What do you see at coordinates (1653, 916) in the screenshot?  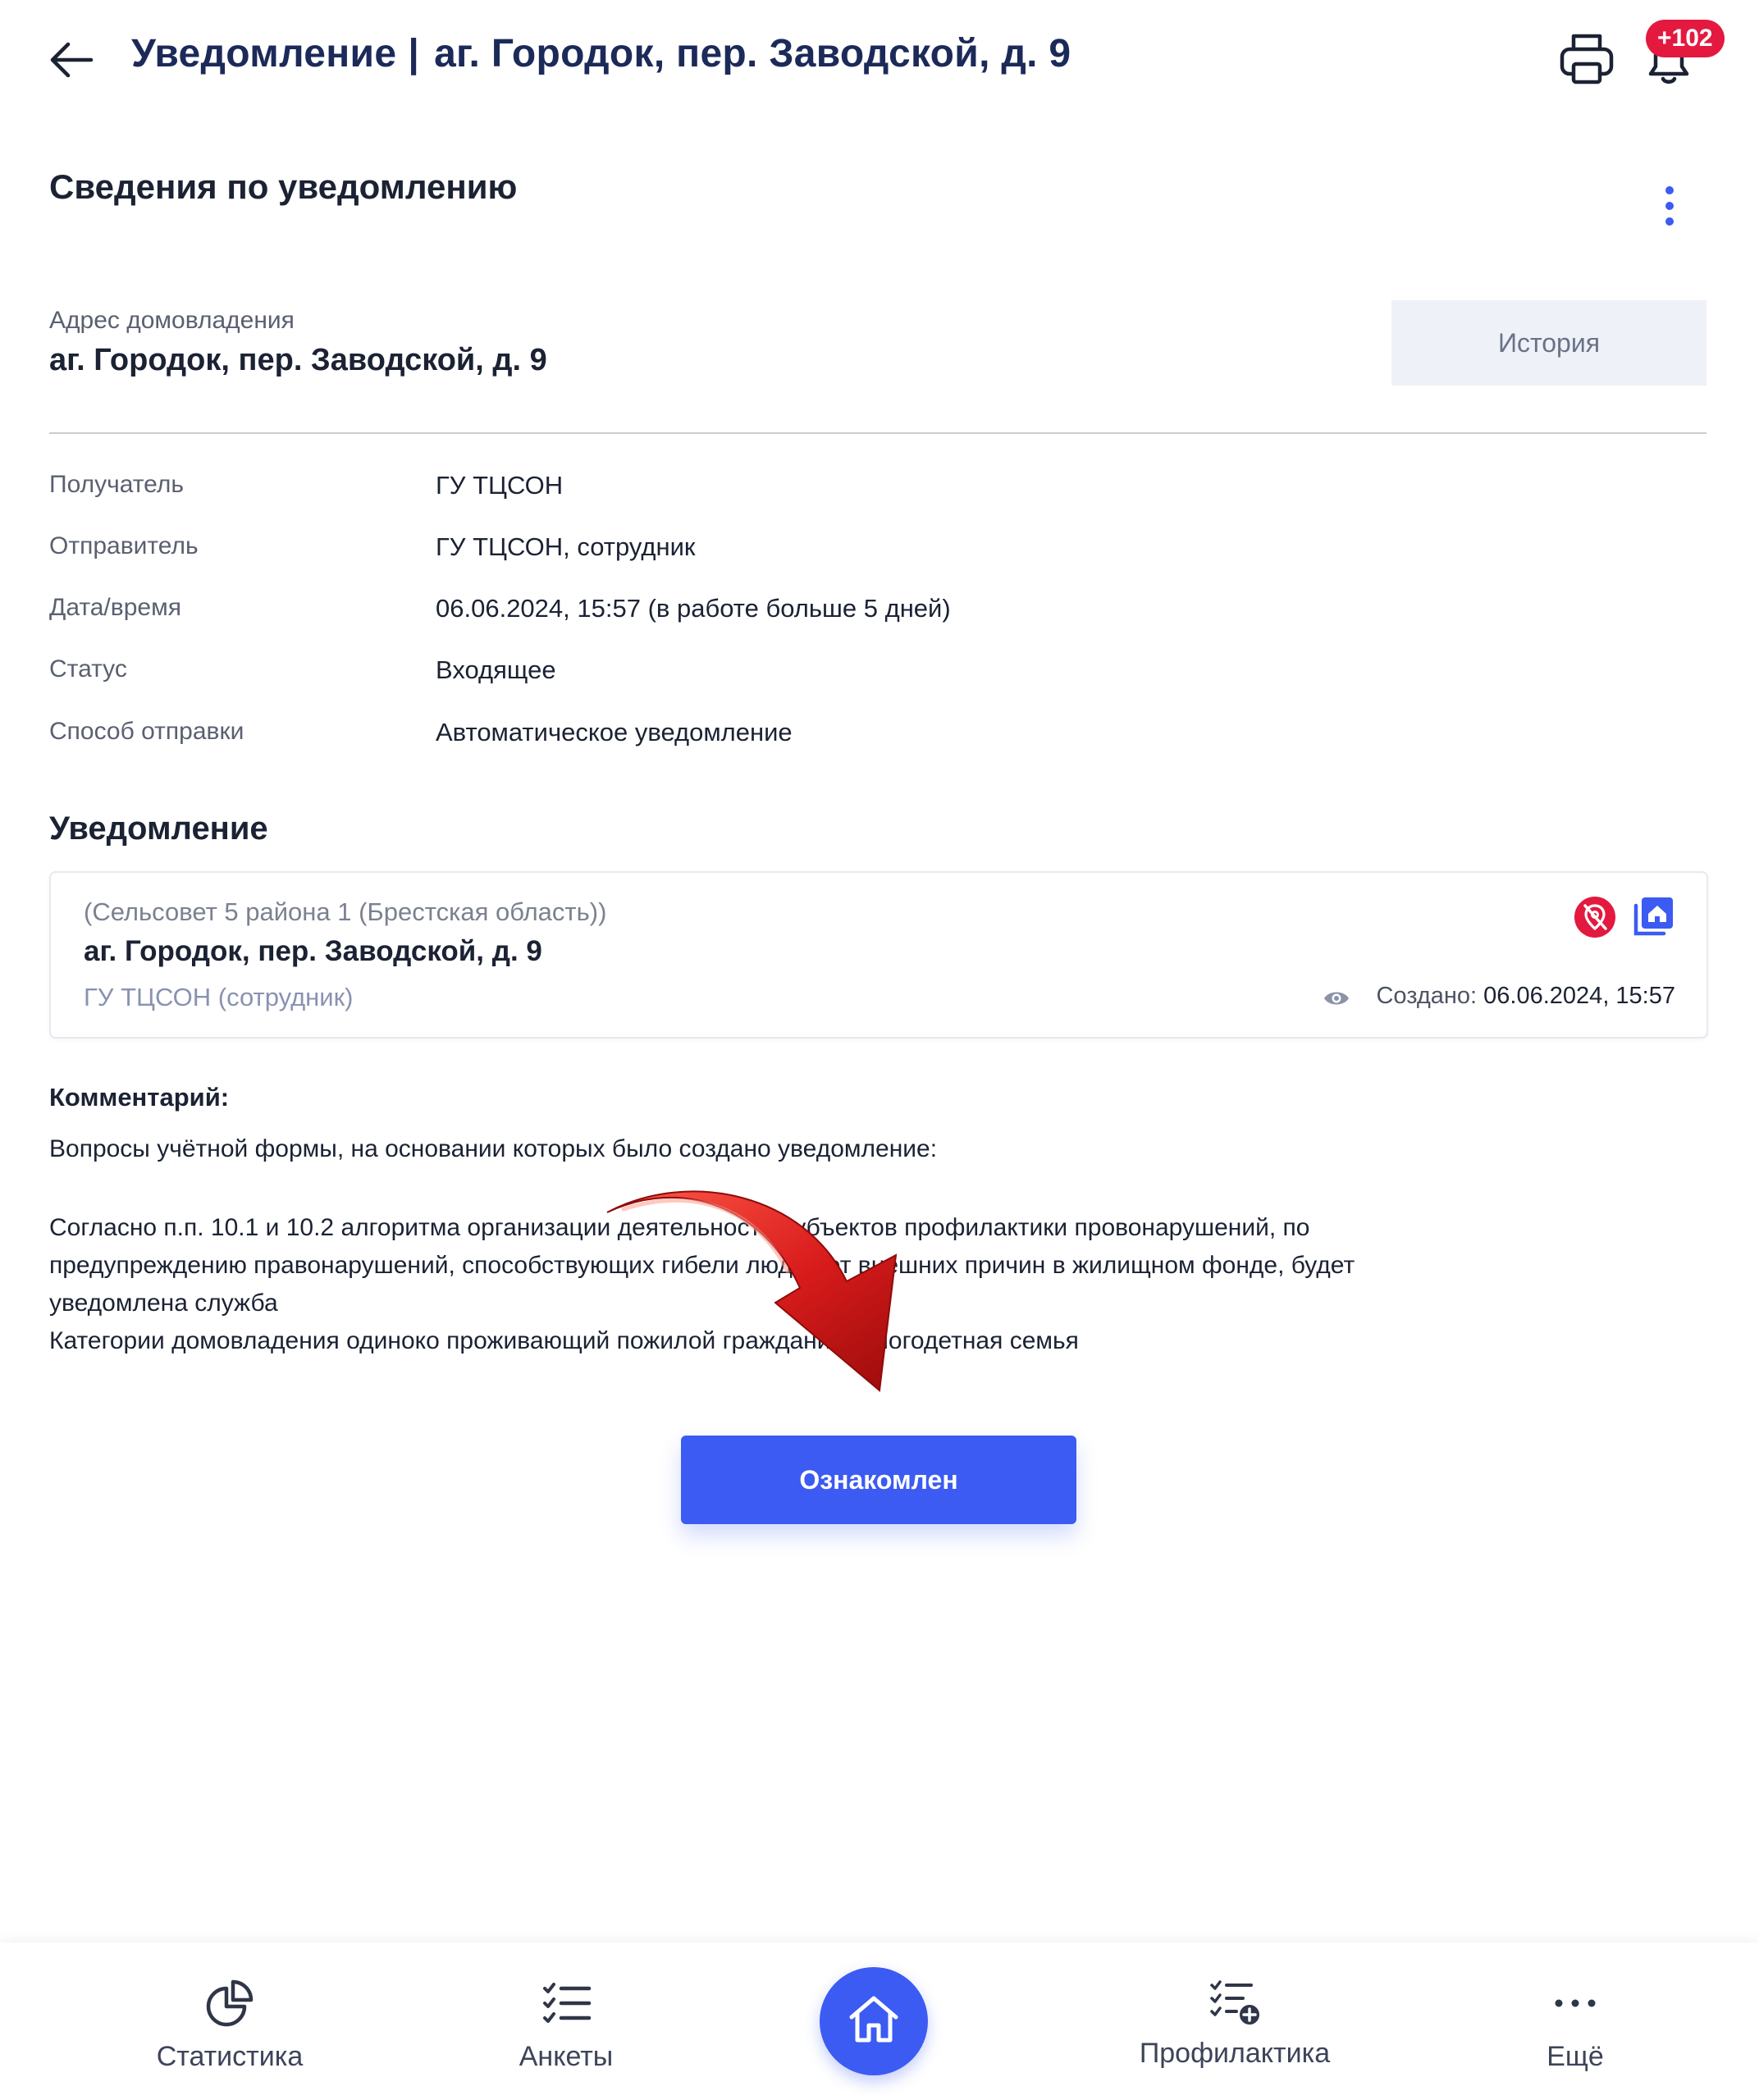 I see `house-gallery-icon` at bounding box center [1653, 916].